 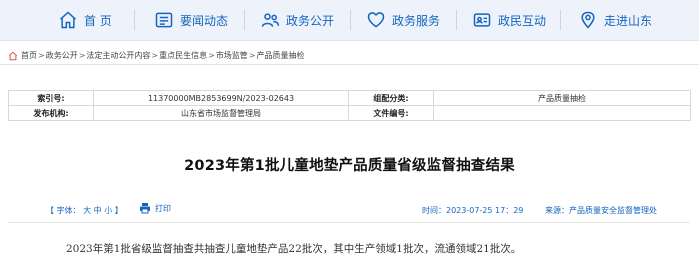 I want to click on toolbar-divider, so click(x=349, y=222).